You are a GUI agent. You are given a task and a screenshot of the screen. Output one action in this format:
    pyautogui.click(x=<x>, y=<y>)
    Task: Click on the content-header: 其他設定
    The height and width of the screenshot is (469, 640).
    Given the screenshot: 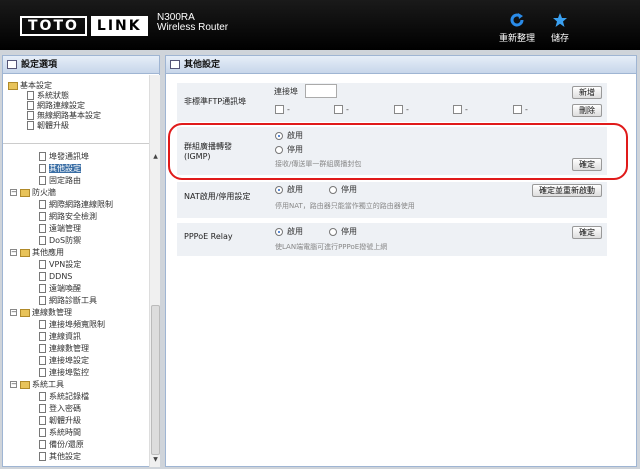 What is the action you would take?
    pyautogui.click(x=401, y=65)
    